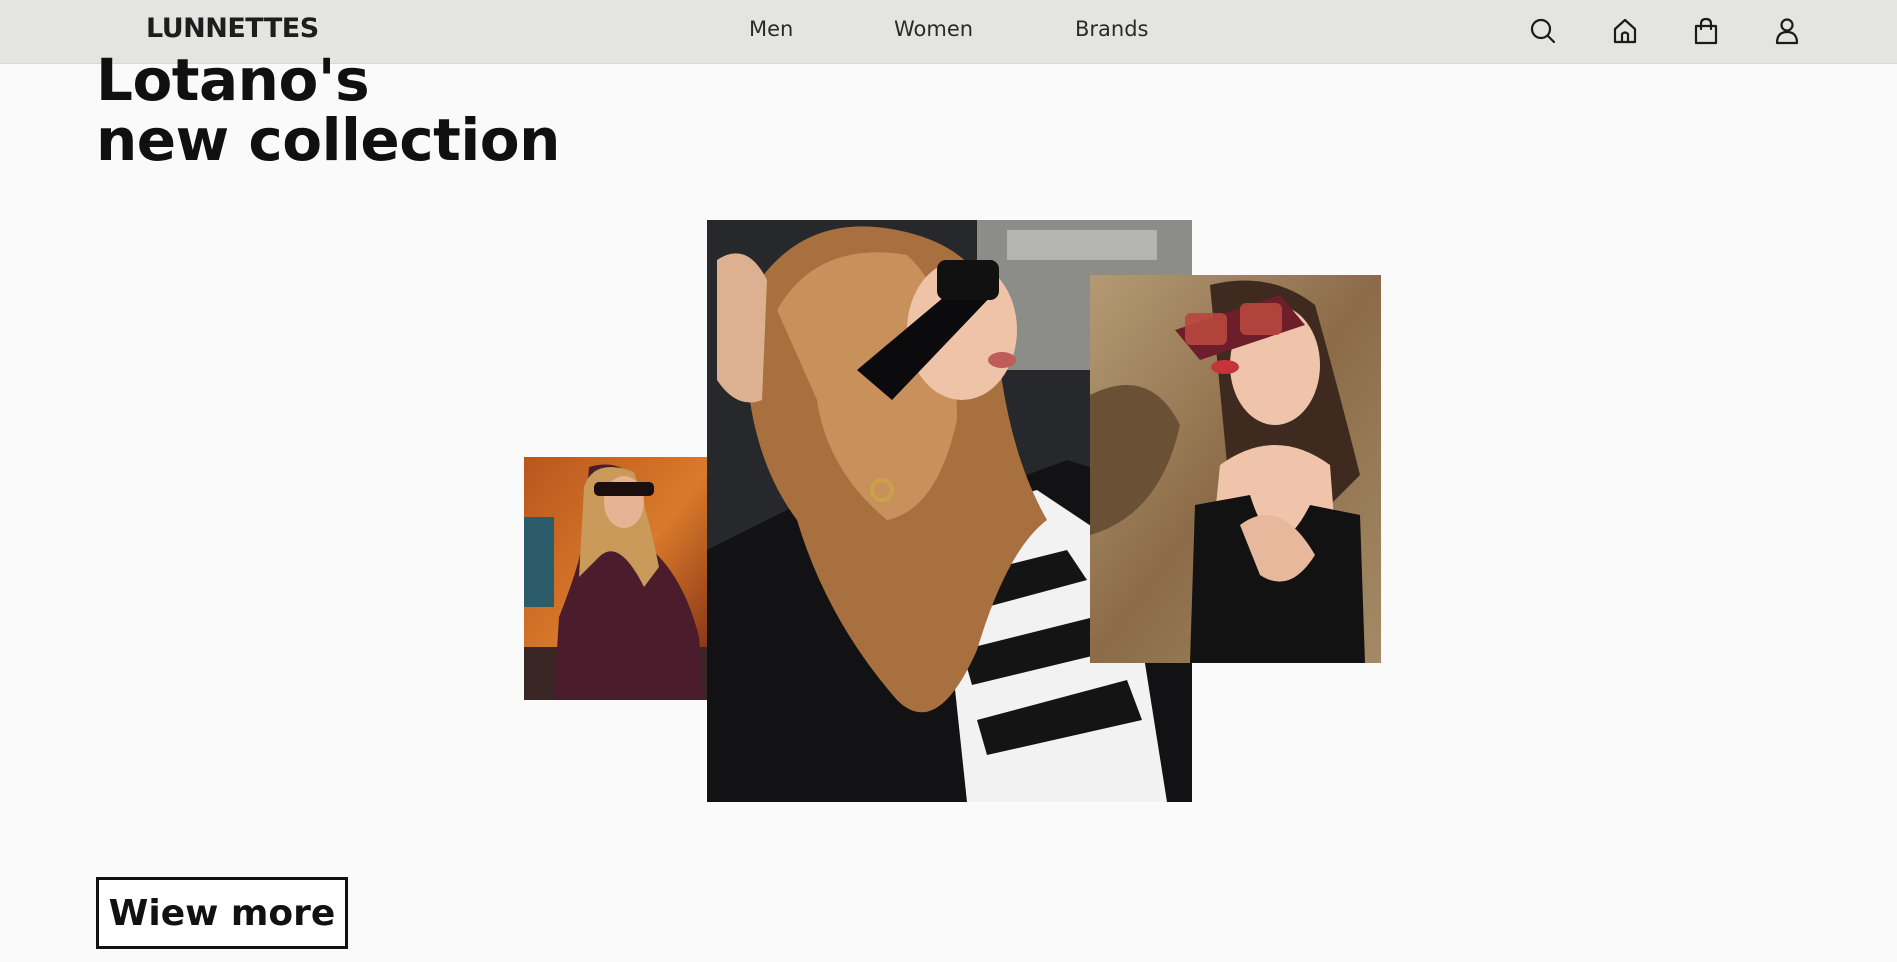 The height and width of the screenshot is (962, 1897). I want to click on nav-link-men: Men, so click(771, 29).